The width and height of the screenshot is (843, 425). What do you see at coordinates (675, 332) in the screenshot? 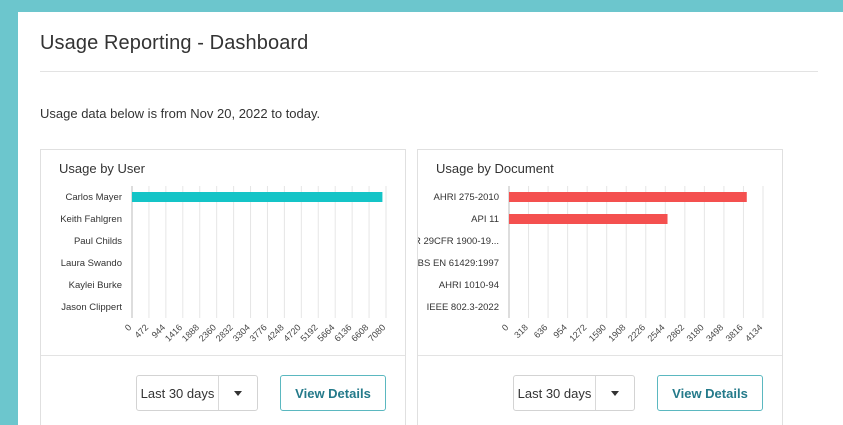
I see `x-tick-label: 2862` at bounding box center [675, 332].